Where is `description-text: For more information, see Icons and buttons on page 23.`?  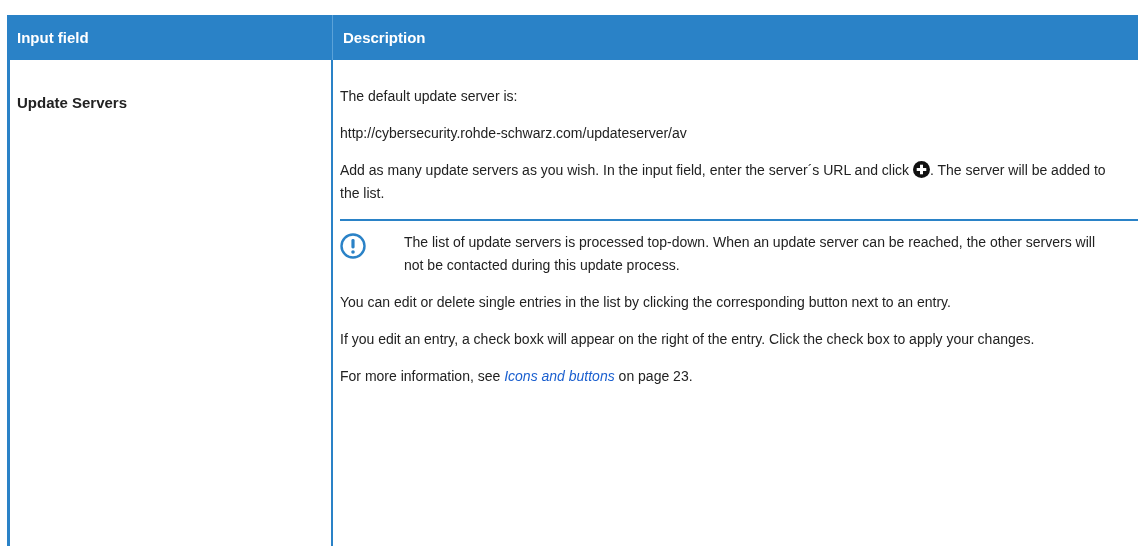 description-text: For more information, see Icons and buttons on page 23. is located at coordinates (517, 376).